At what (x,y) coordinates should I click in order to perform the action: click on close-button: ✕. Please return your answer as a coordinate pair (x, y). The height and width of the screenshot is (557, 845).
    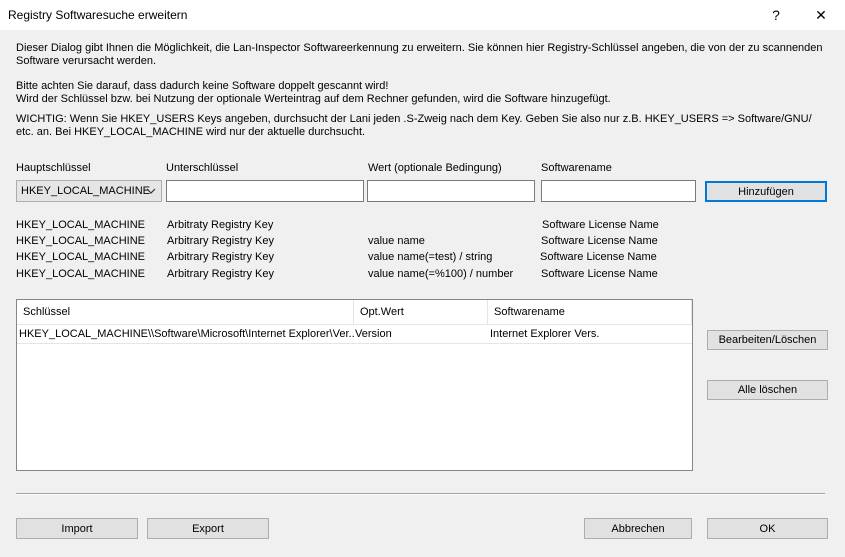
    Looking at the image, I should click on (821, 15).